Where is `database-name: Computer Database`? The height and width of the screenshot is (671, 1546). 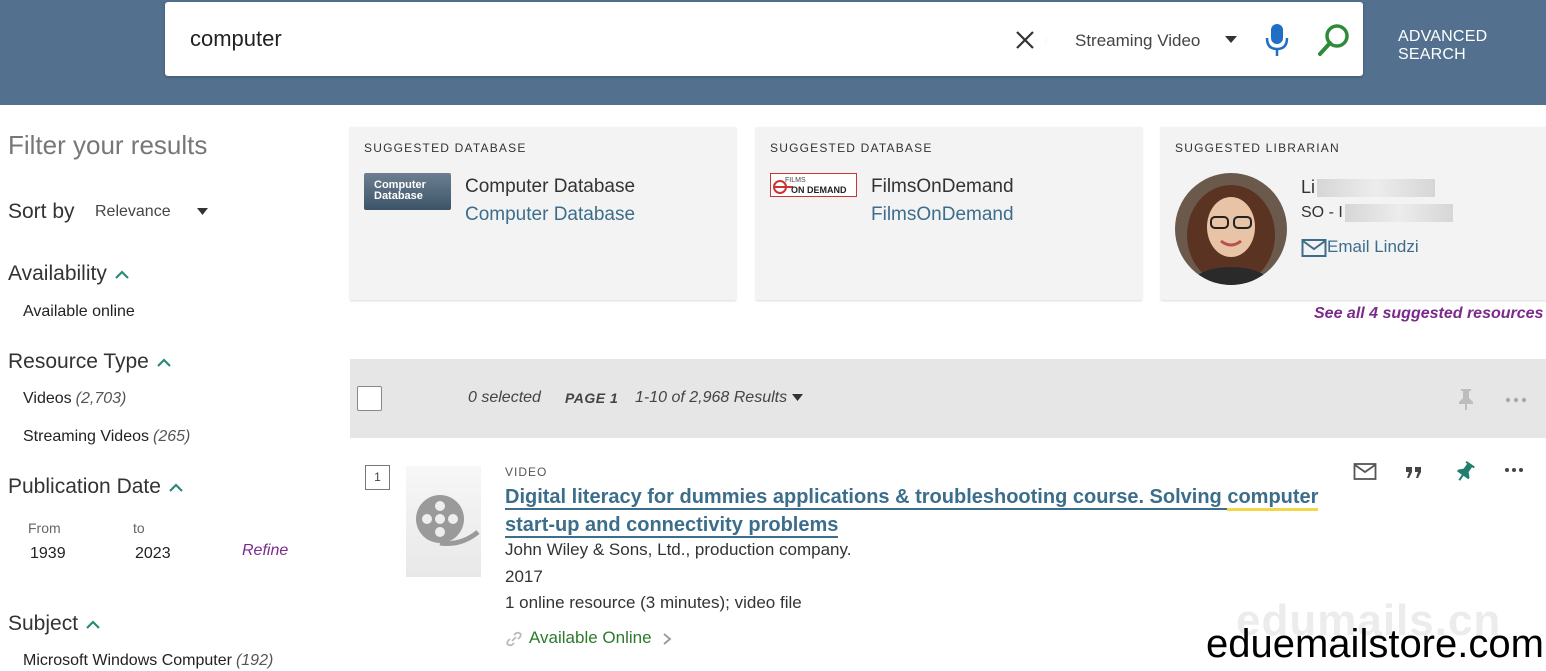 database-name: Computer Database is located at coordinates (550, 186).